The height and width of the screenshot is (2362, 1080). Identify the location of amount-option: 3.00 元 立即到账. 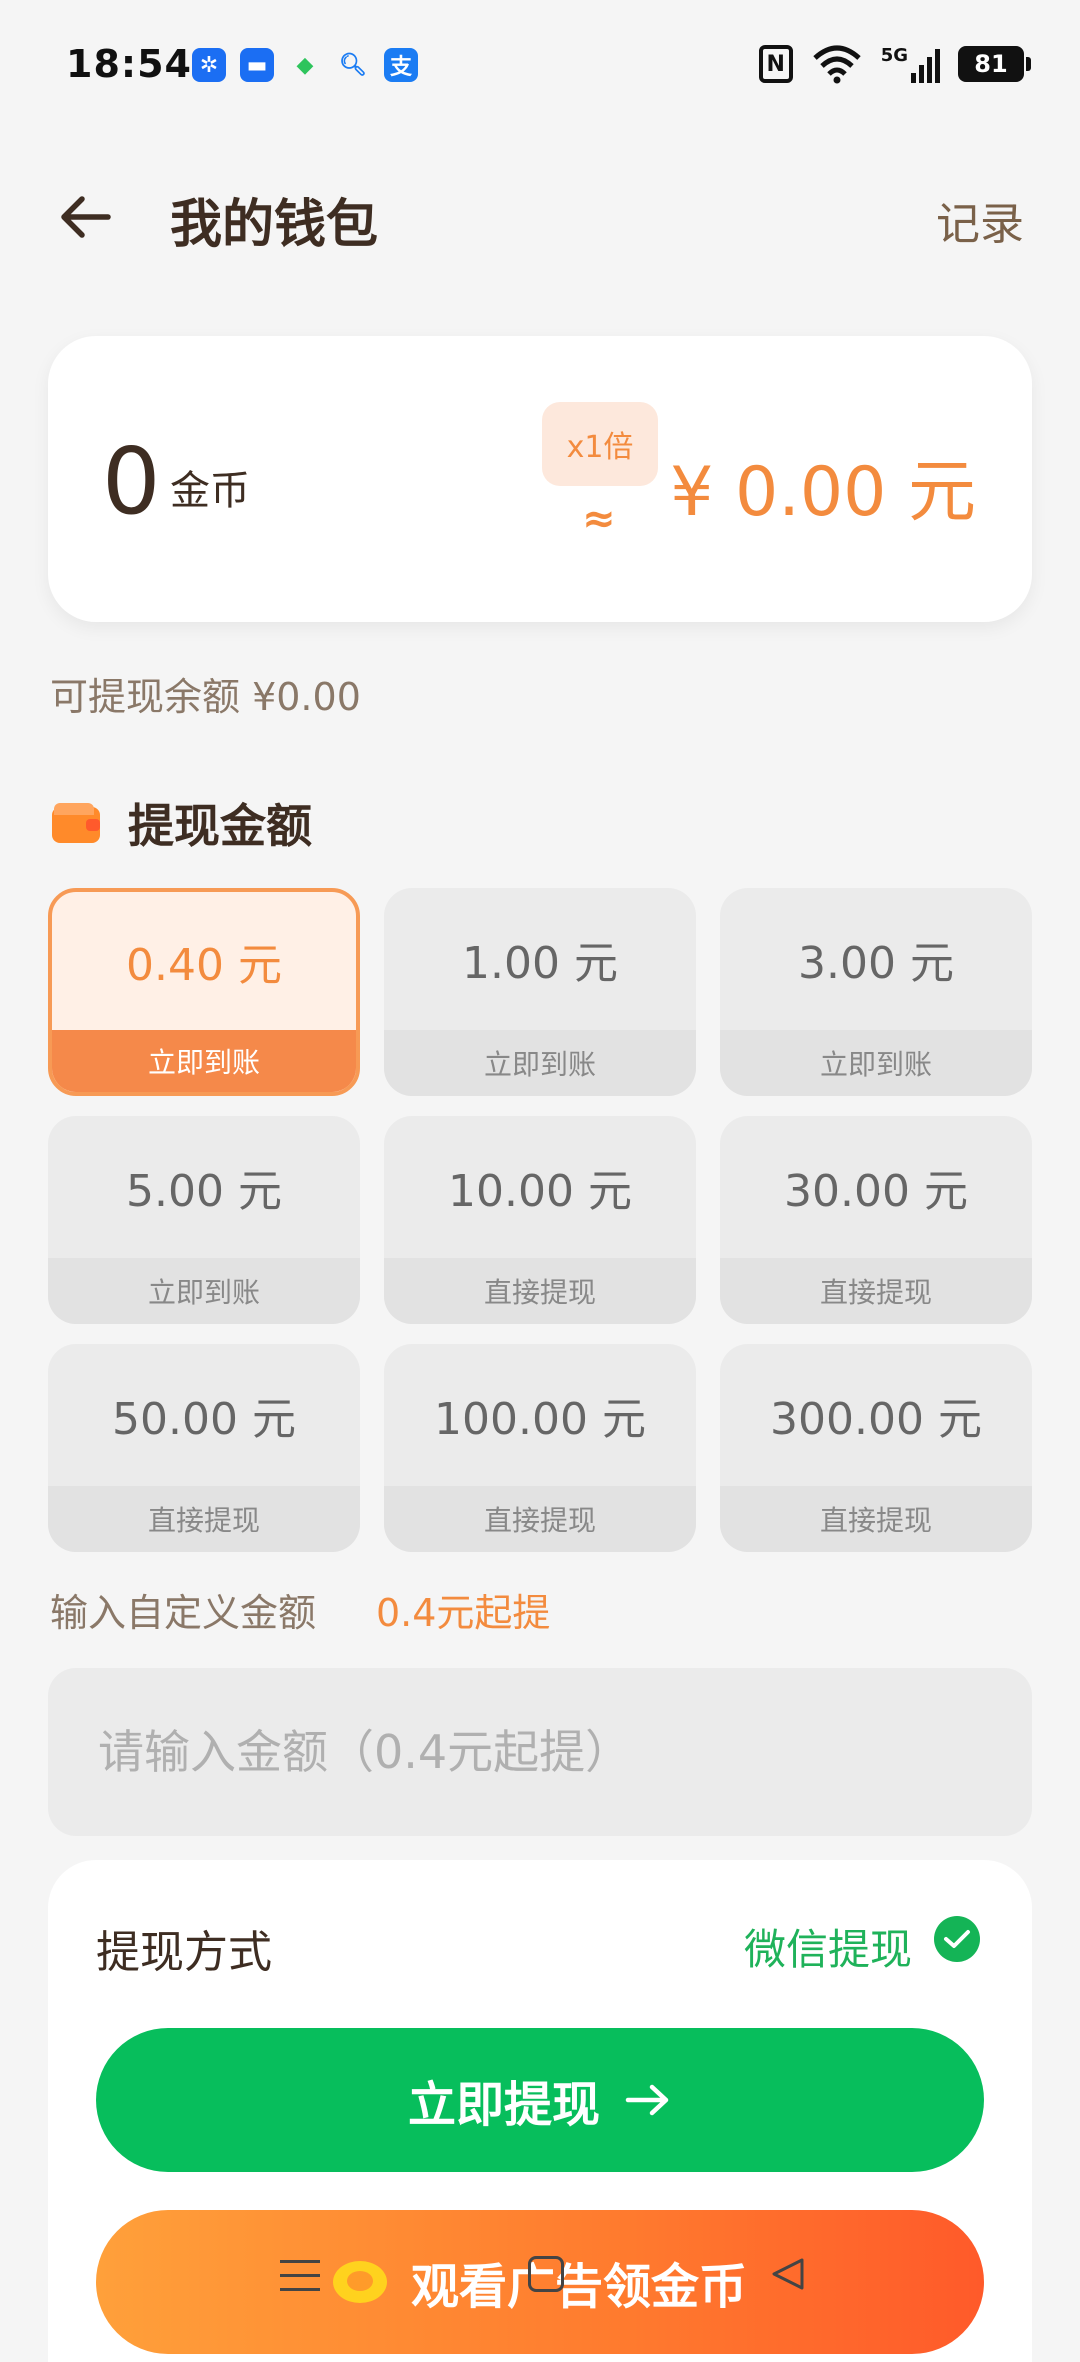
(876, 992).